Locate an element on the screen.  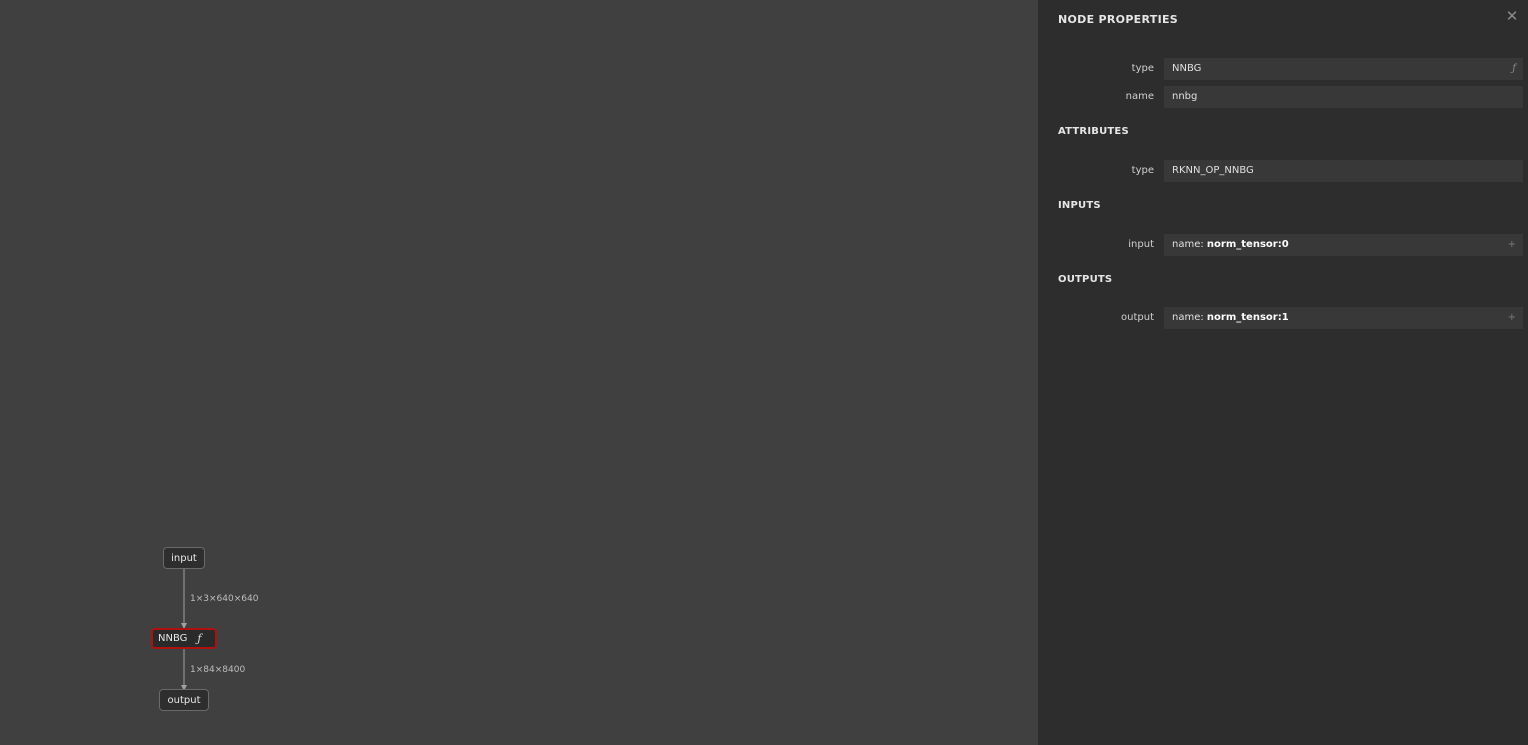
graph-node-input: input is located at coordinates (184, 558).